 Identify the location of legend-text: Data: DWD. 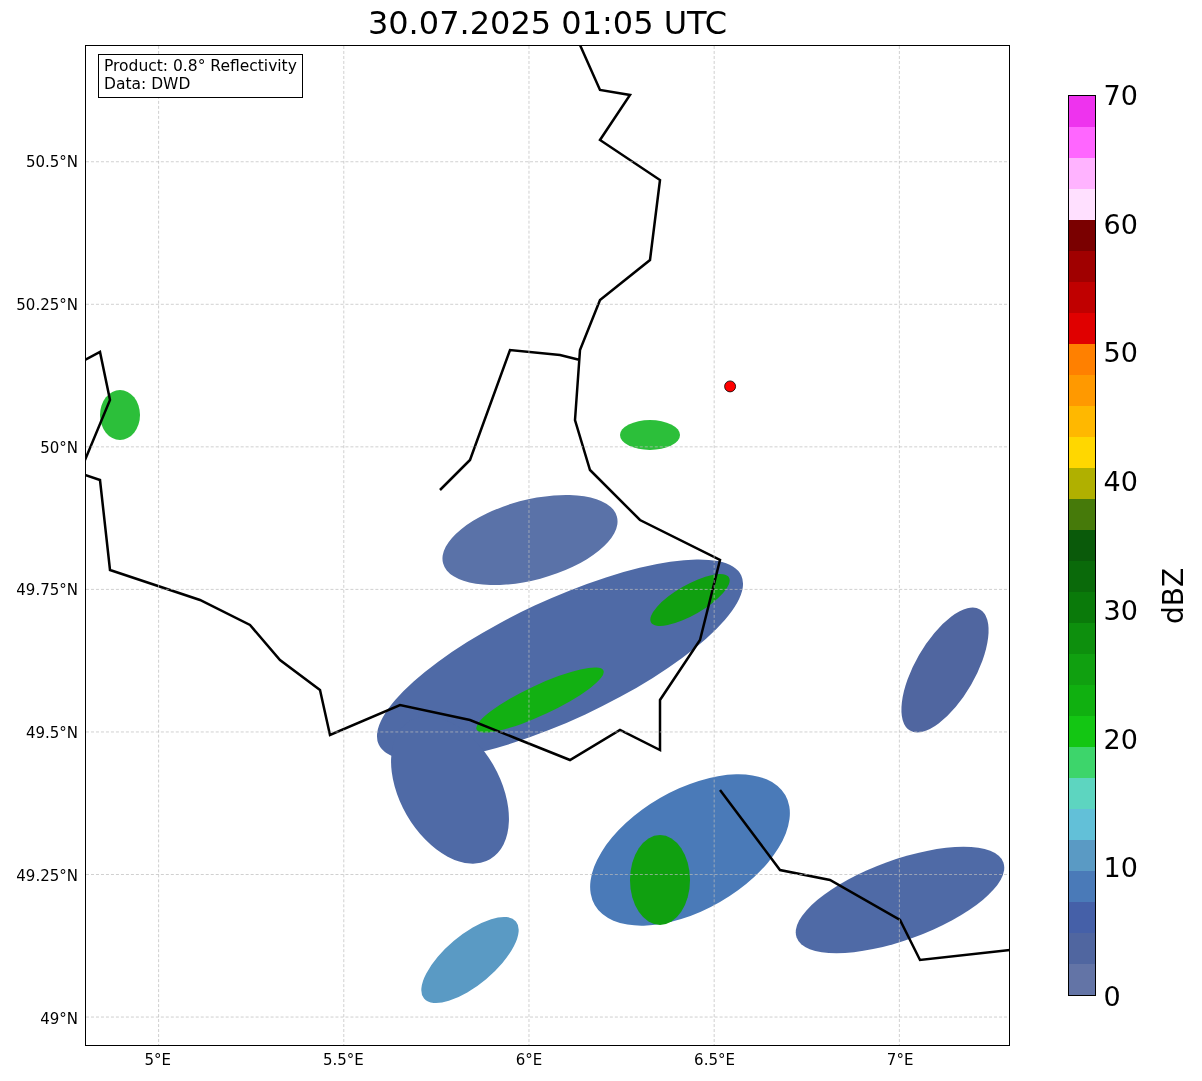
(148, 84).